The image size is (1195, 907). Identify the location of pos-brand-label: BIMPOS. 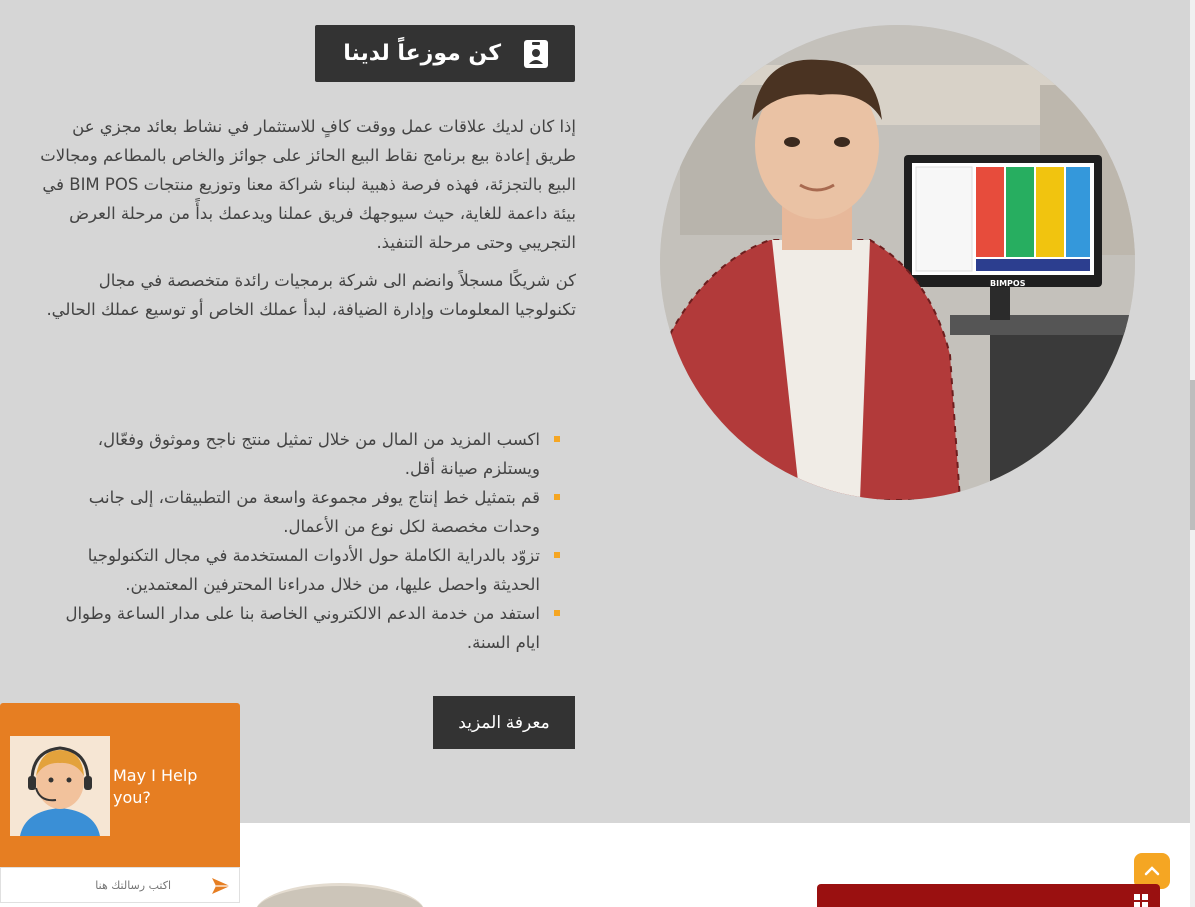
(1008, 283).